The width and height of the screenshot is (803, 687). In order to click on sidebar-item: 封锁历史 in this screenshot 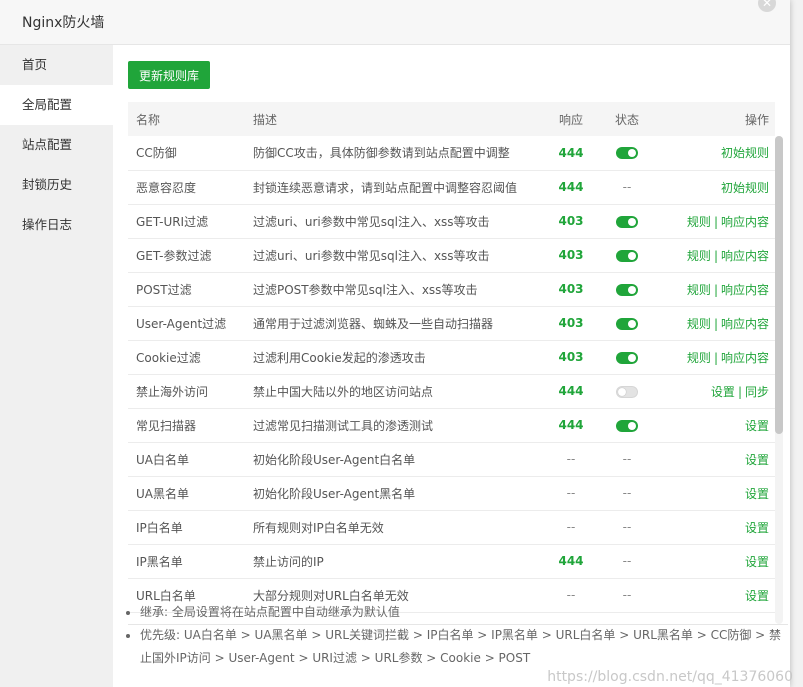, I will do `click(56, 185)`.